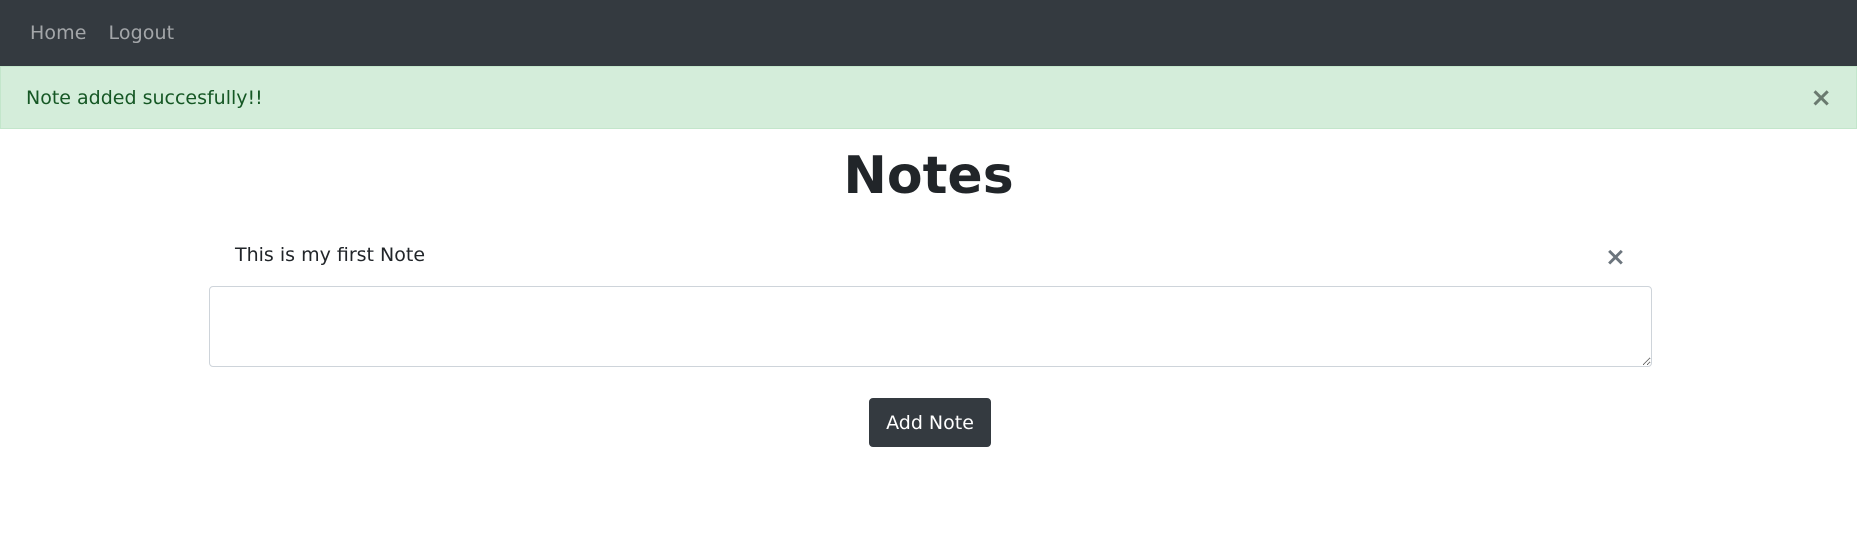 This screenshot has width=1857, height=553. Describe the element at coordinates (58, 33) in the screenshot. I see `nav-link-home: Home` at that location.